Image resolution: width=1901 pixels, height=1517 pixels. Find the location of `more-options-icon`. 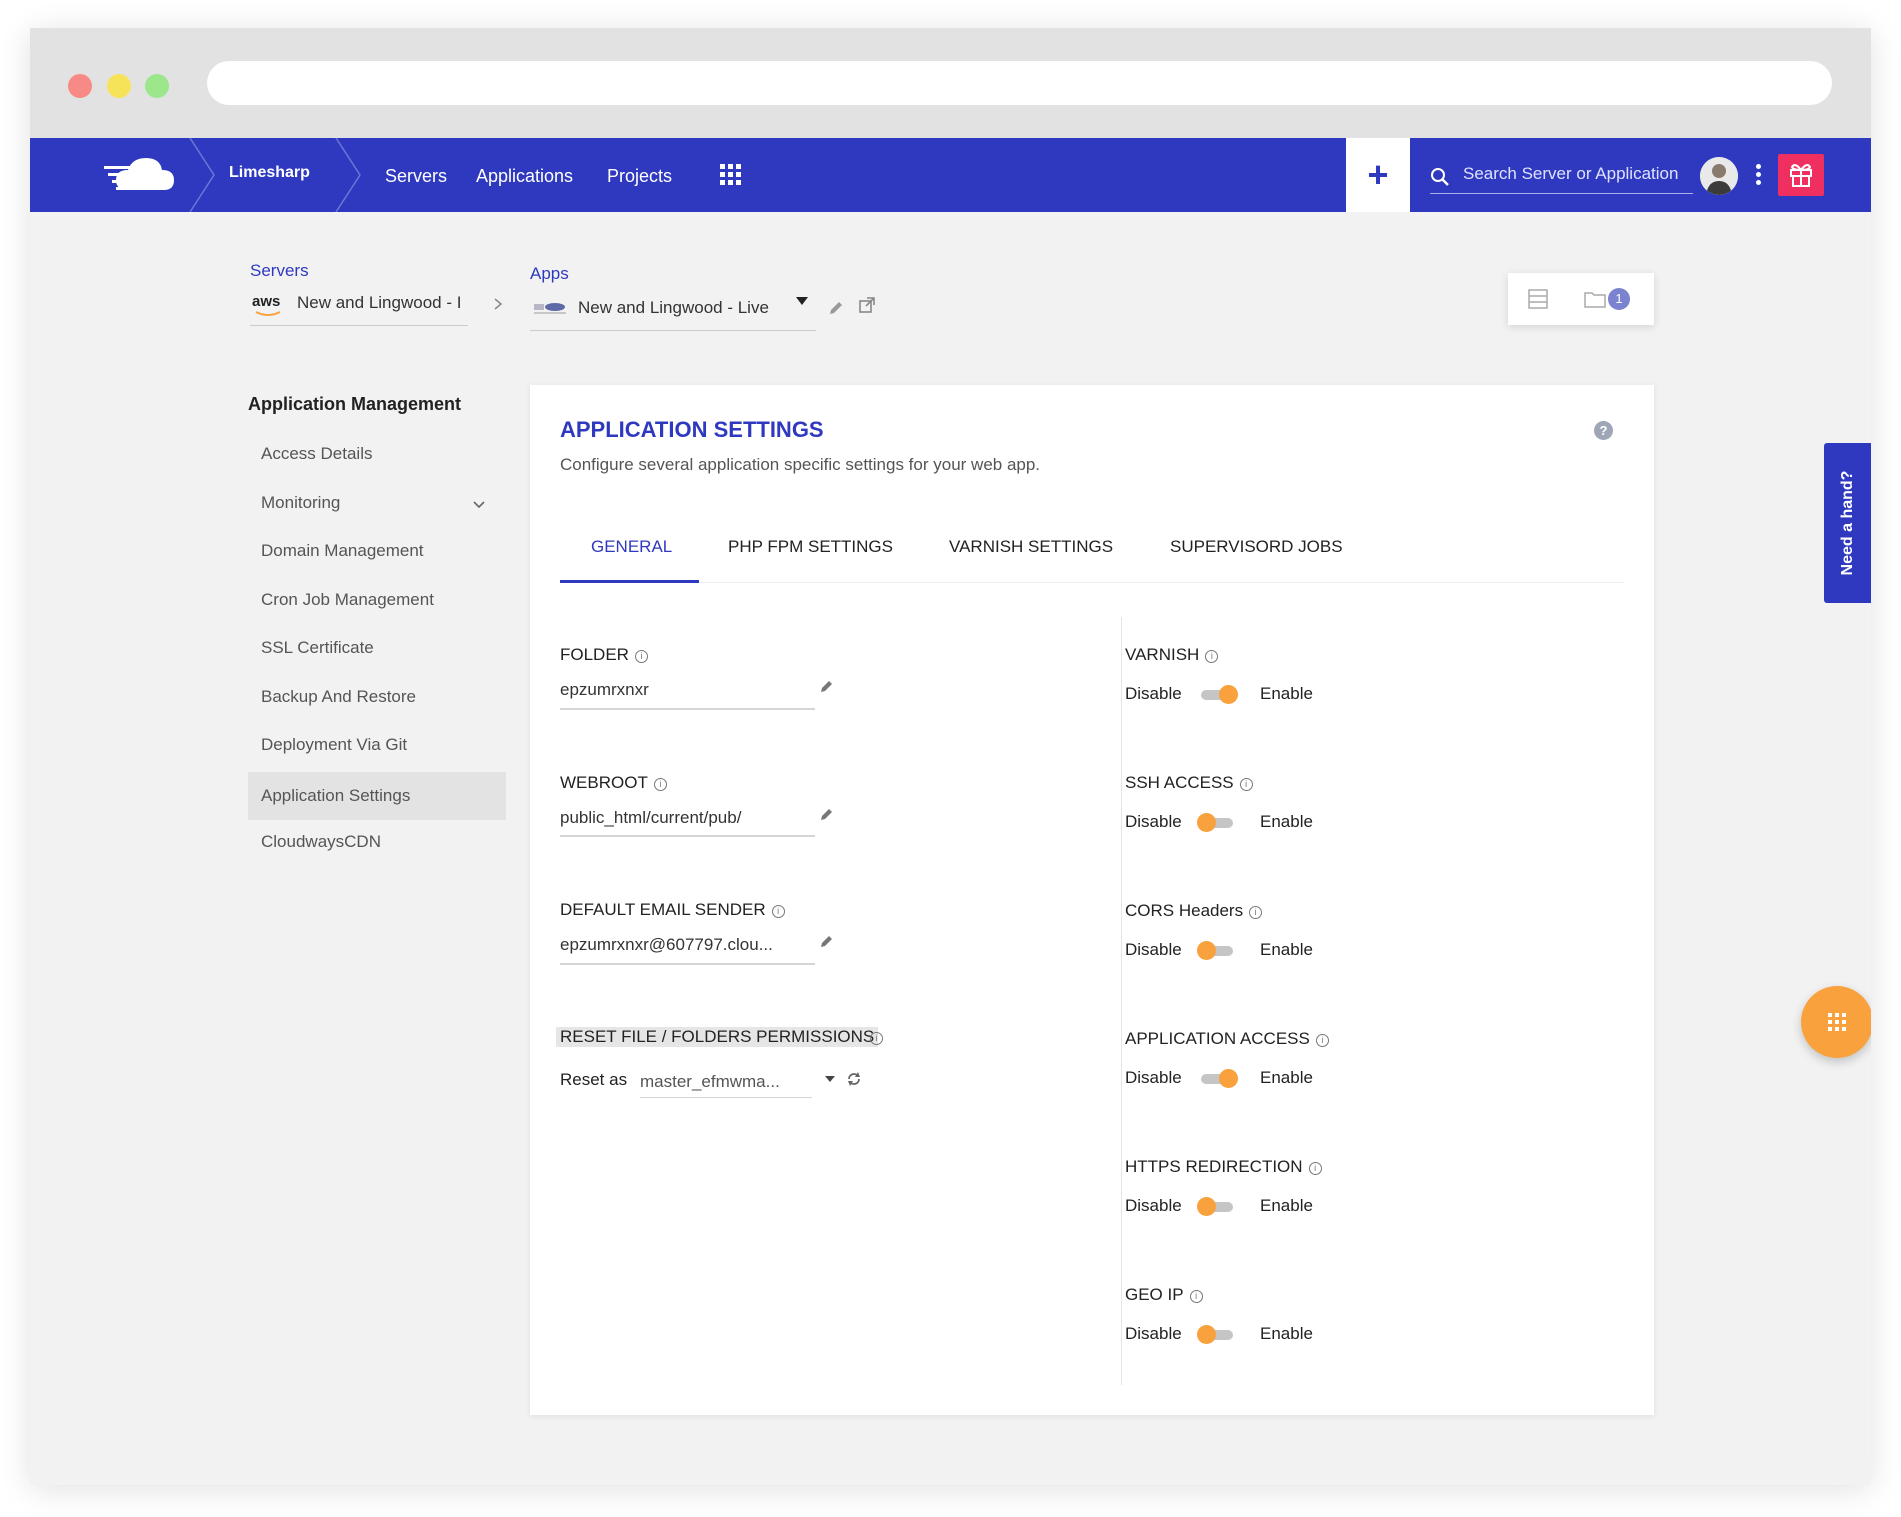

more-options-icon is located at coordinates (1759, 175).